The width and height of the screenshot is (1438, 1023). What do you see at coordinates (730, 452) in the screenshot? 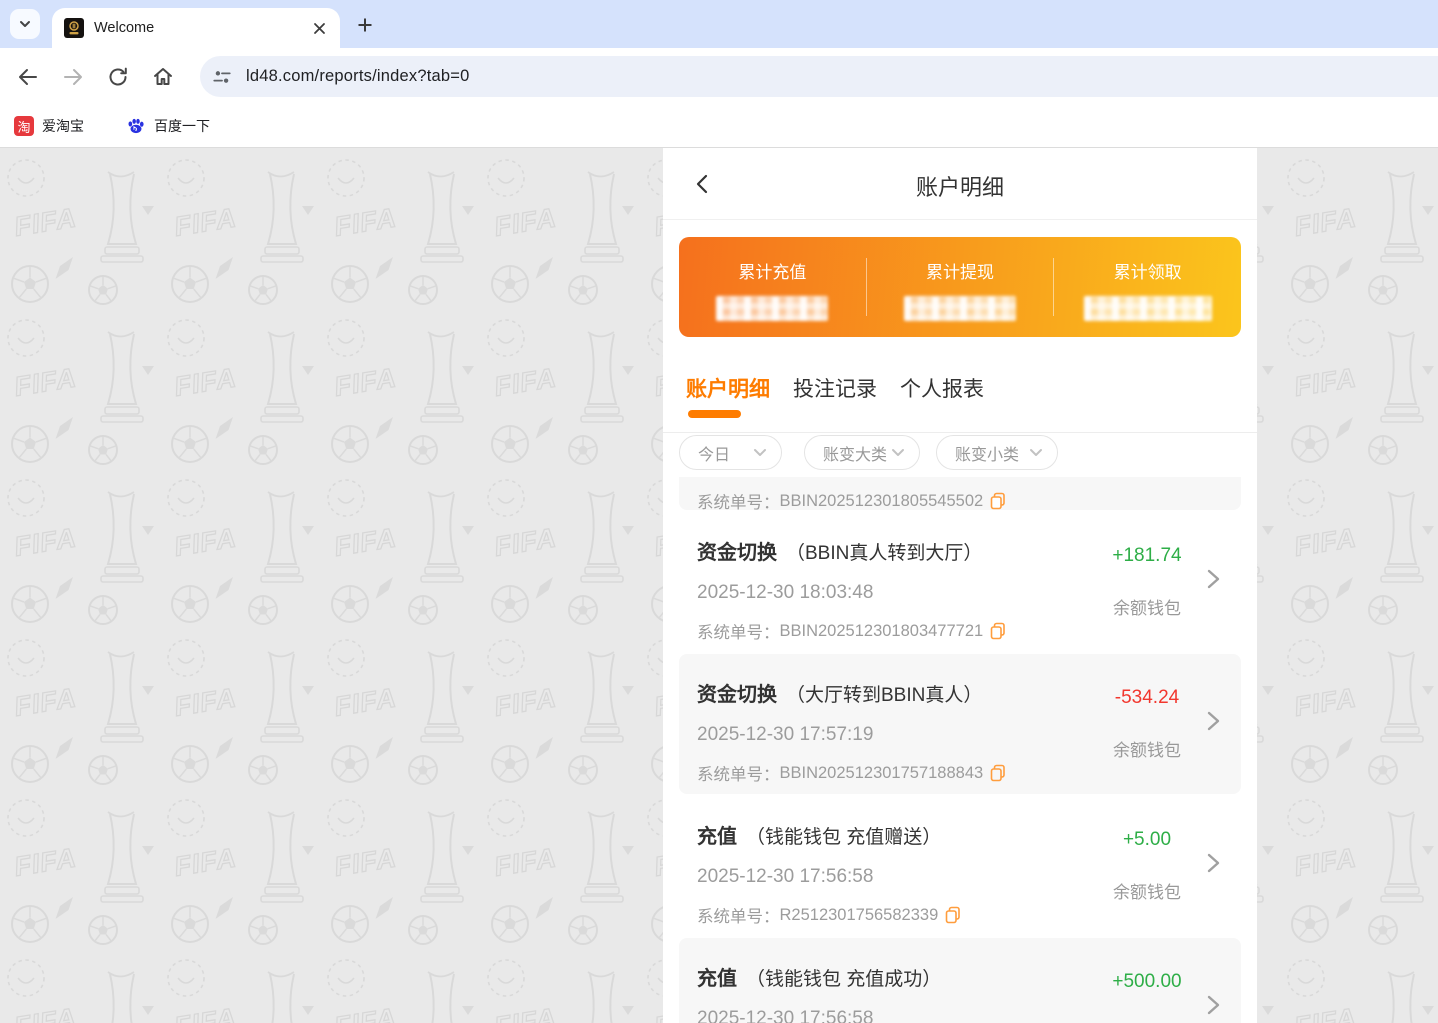
I see `filter-date-dropdown: 今日` at bounding box center [730, 452].